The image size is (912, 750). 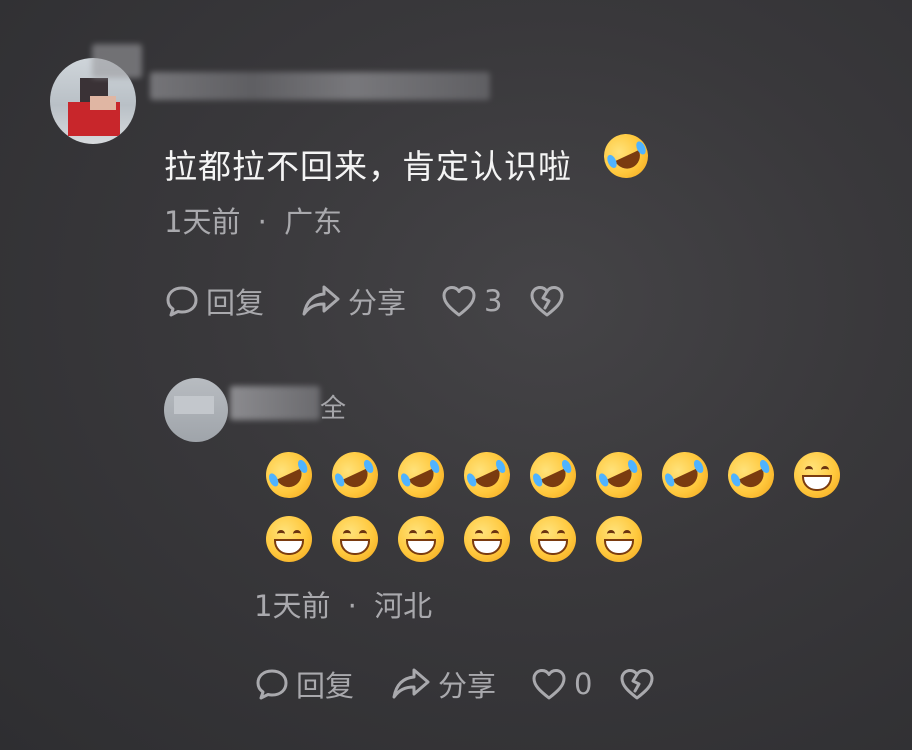 What do you see at coordinates (313, 222) in the screenshot?
I see `comment-location: 广东` at bounding box center [313, 222].